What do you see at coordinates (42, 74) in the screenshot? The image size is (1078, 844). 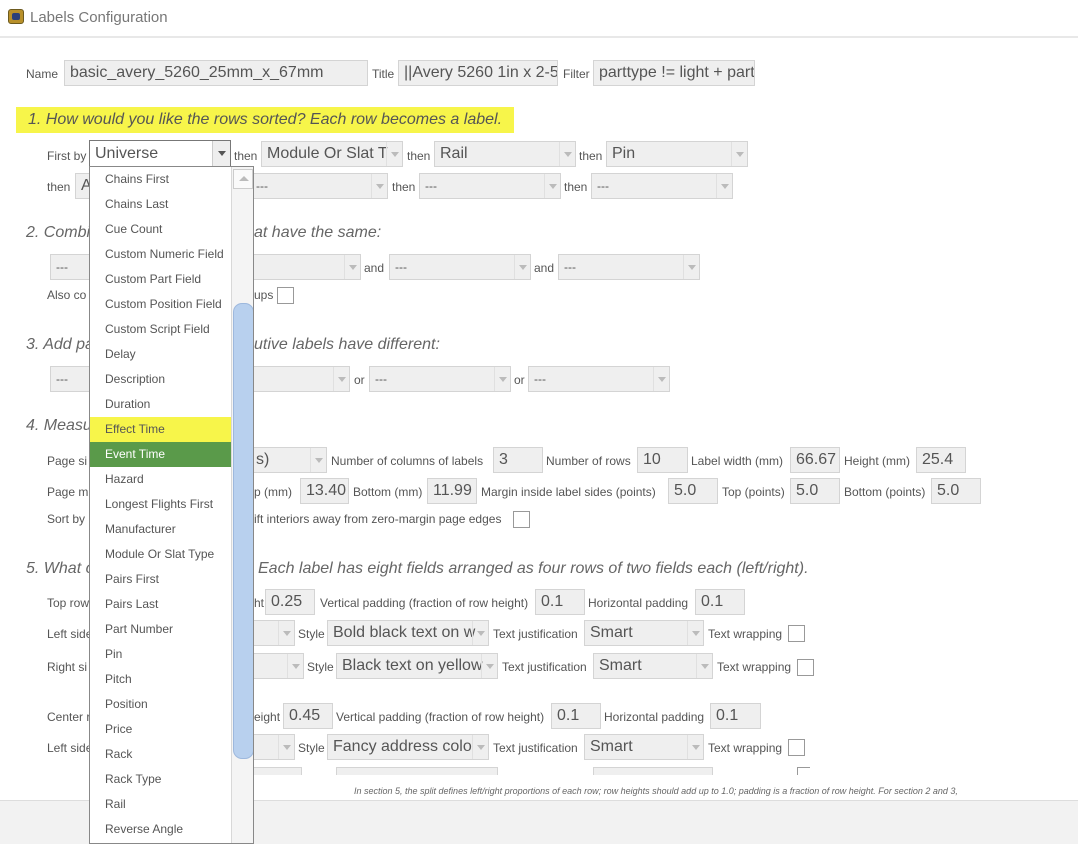 I see `name-label: Name` at bounding box center [42, 74].